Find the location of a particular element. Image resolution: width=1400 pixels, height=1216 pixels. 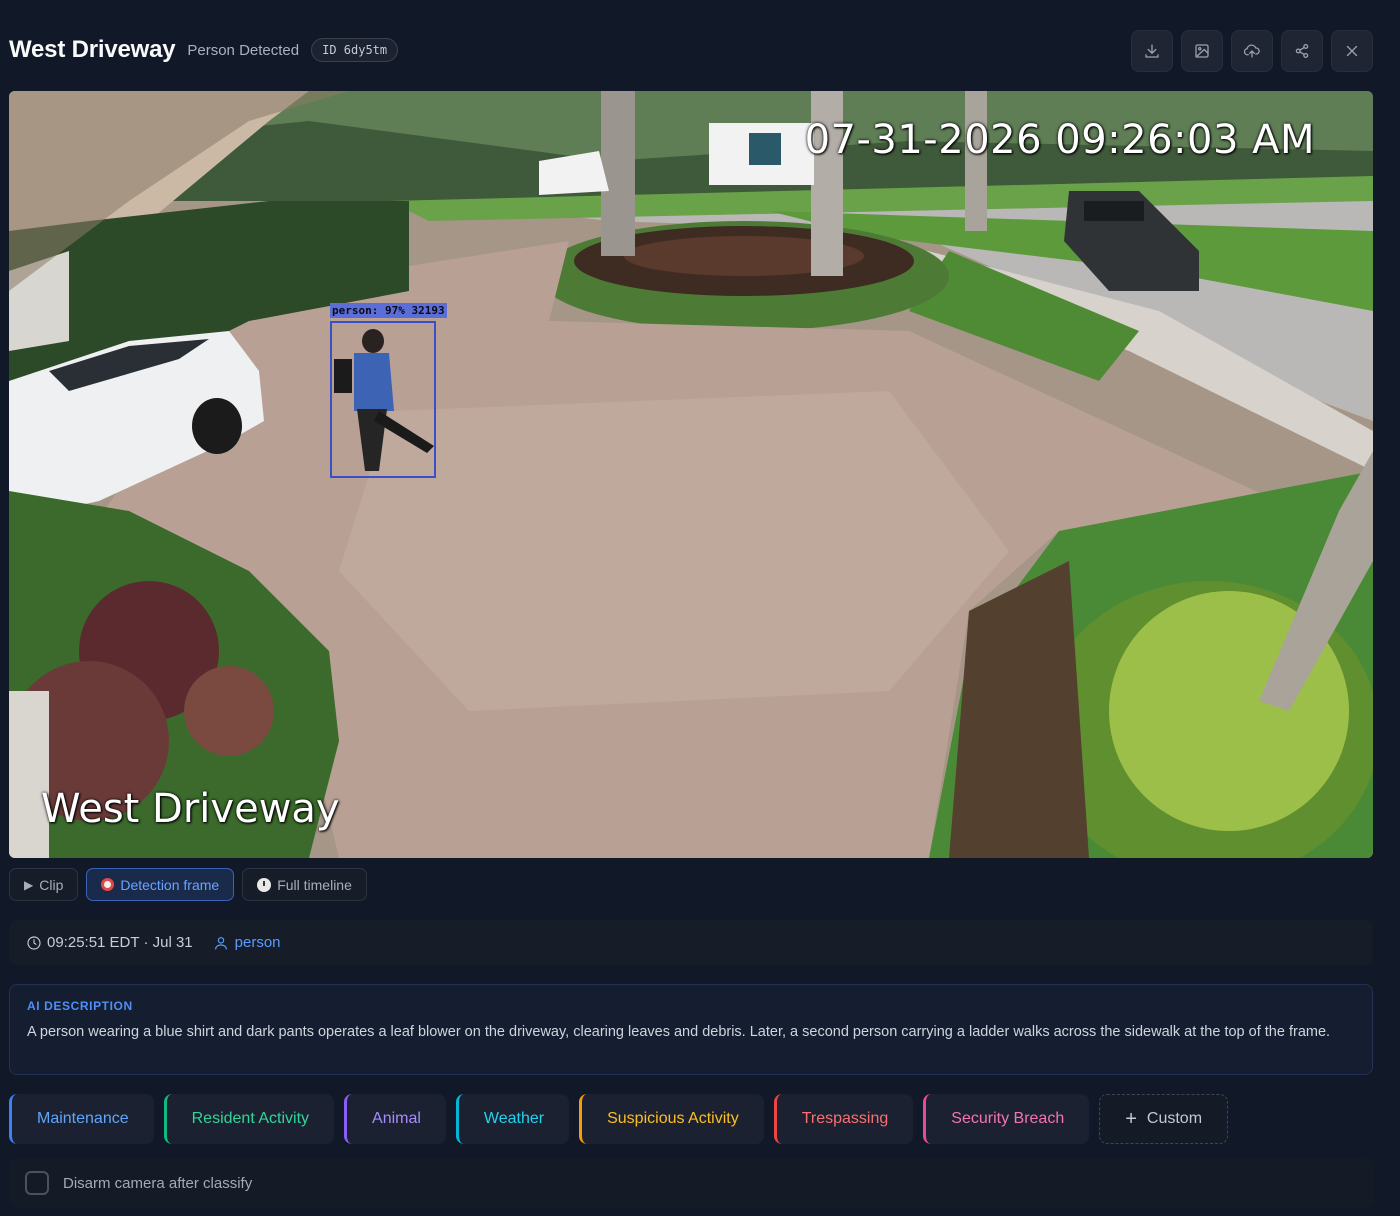

event-time: 09:25:51 EDT · Jul 31 is located at coordinates (120, 942).